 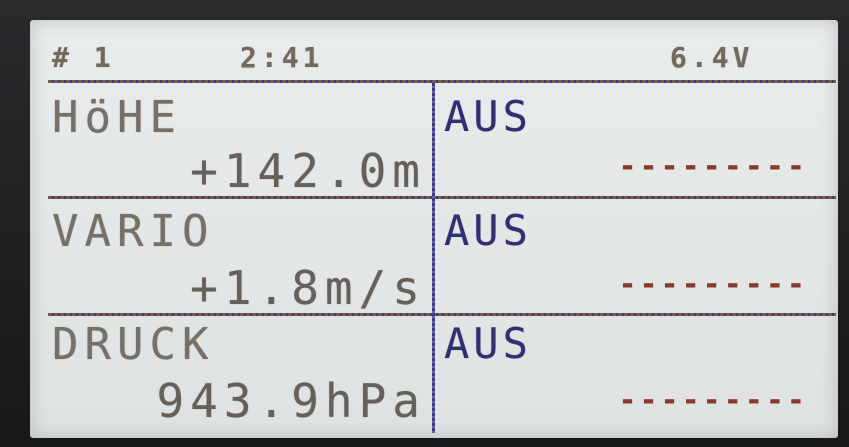 I want to click on right-label-row-3: AUS, so click(x=488, y=343).